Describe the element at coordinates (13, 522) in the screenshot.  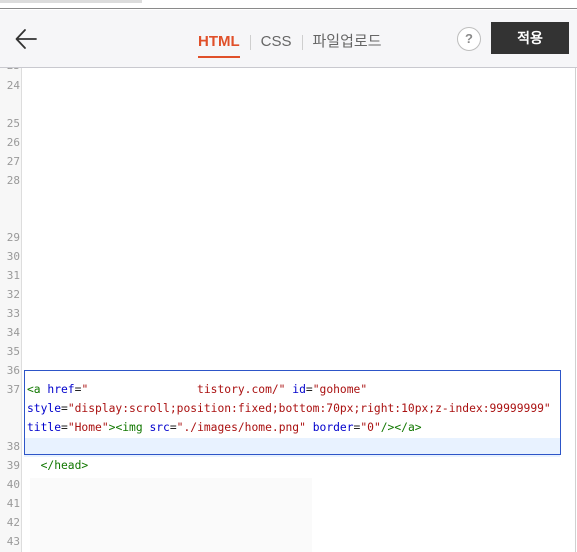
I see `line-number: 42` at that location.